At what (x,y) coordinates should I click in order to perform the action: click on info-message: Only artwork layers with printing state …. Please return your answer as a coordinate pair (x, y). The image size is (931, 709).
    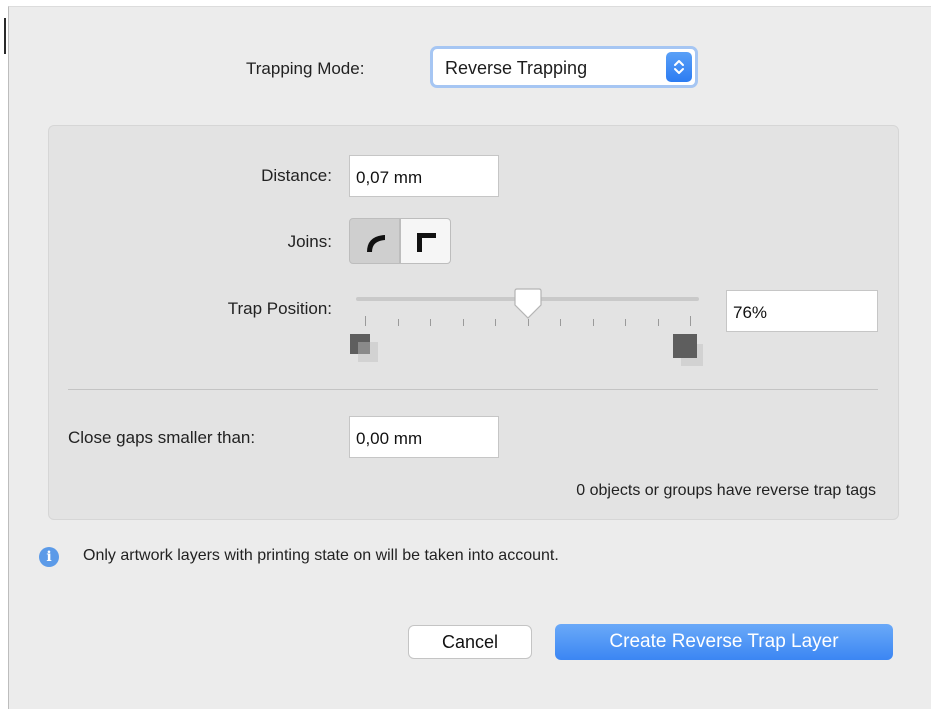
    Looking at the image, I should click on (321, 555).